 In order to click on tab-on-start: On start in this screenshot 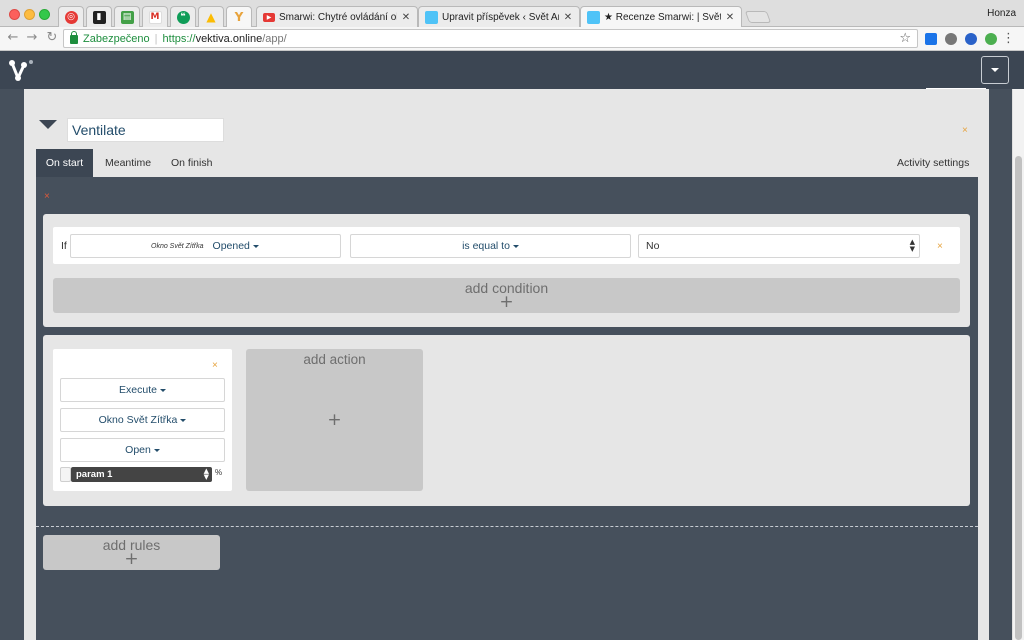, I will do `click(64, 163)`.